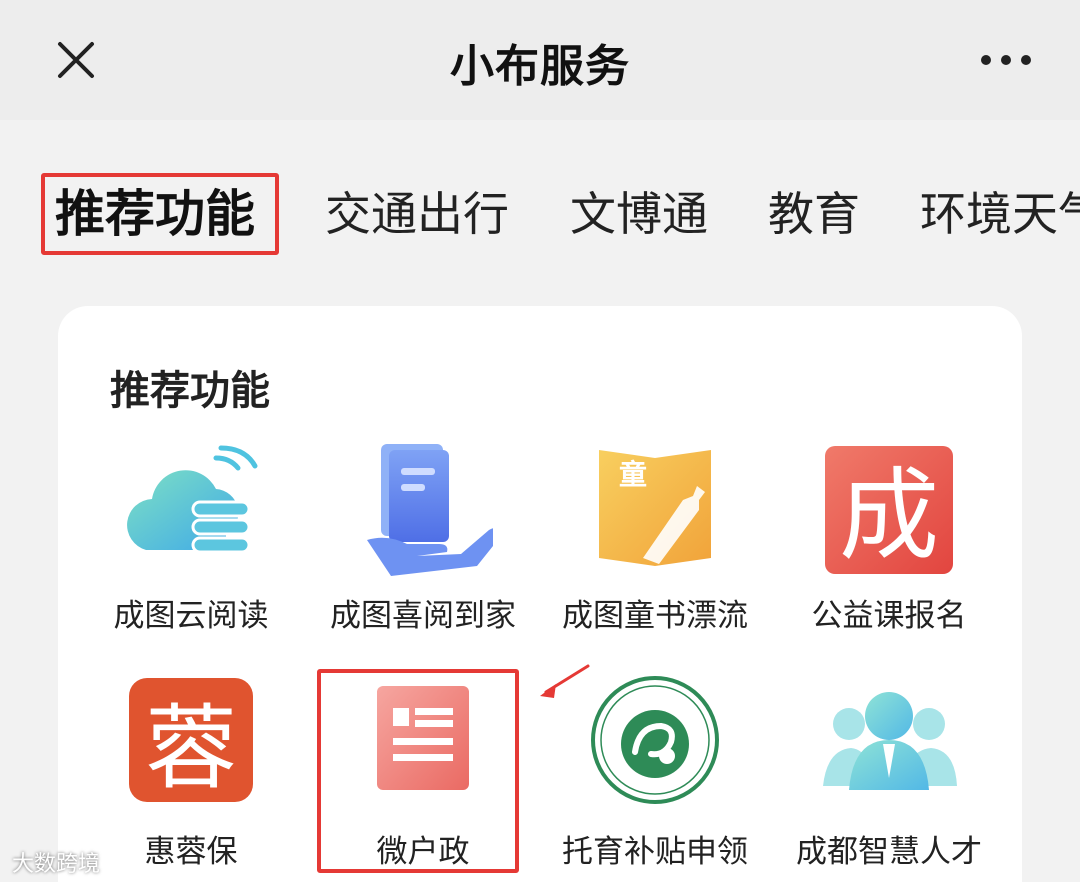  I want to click on service-label: 成图云阅读, so click(191, 616).